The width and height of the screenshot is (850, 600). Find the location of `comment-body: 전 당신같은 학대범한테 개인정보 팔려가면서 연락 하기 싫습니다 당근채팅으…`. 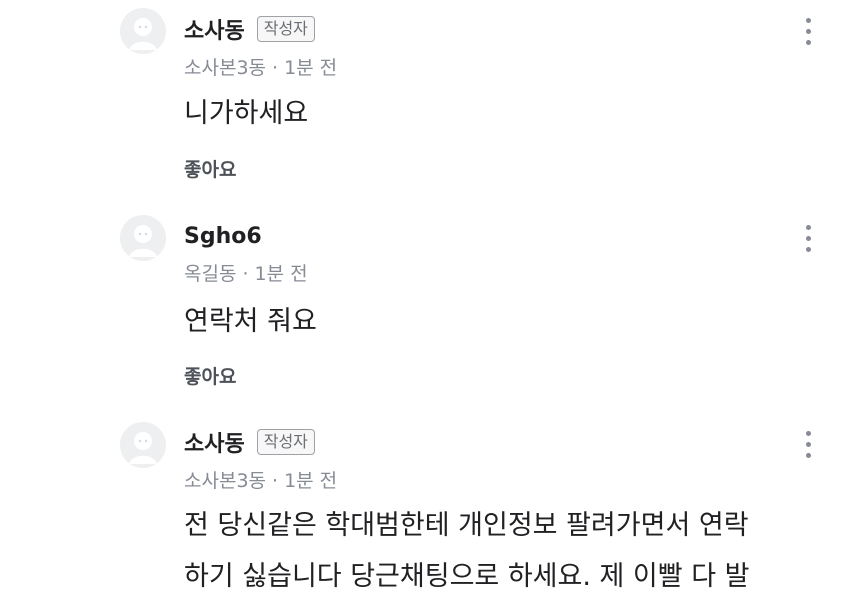

comment-body: 전 당신같은 학대범한테 개인정보 팔려가면서 연락 하기 싫습니다 당근채팅으… is located at coordinates (466, 550).